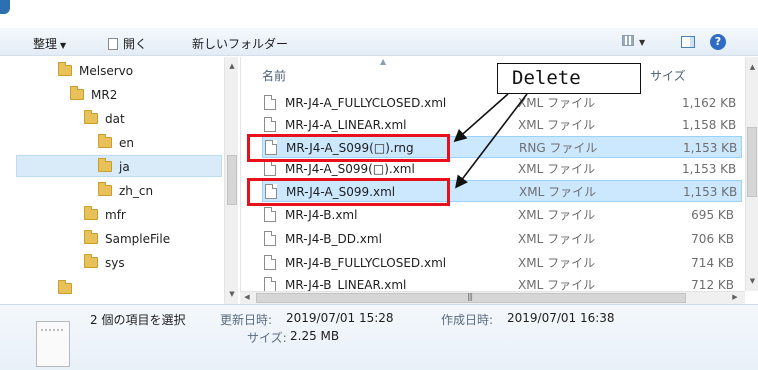 The width and height of the screenshot is (758, 370). I want to click on selection-count: 2 個の項目を選択, so click(138, 320).